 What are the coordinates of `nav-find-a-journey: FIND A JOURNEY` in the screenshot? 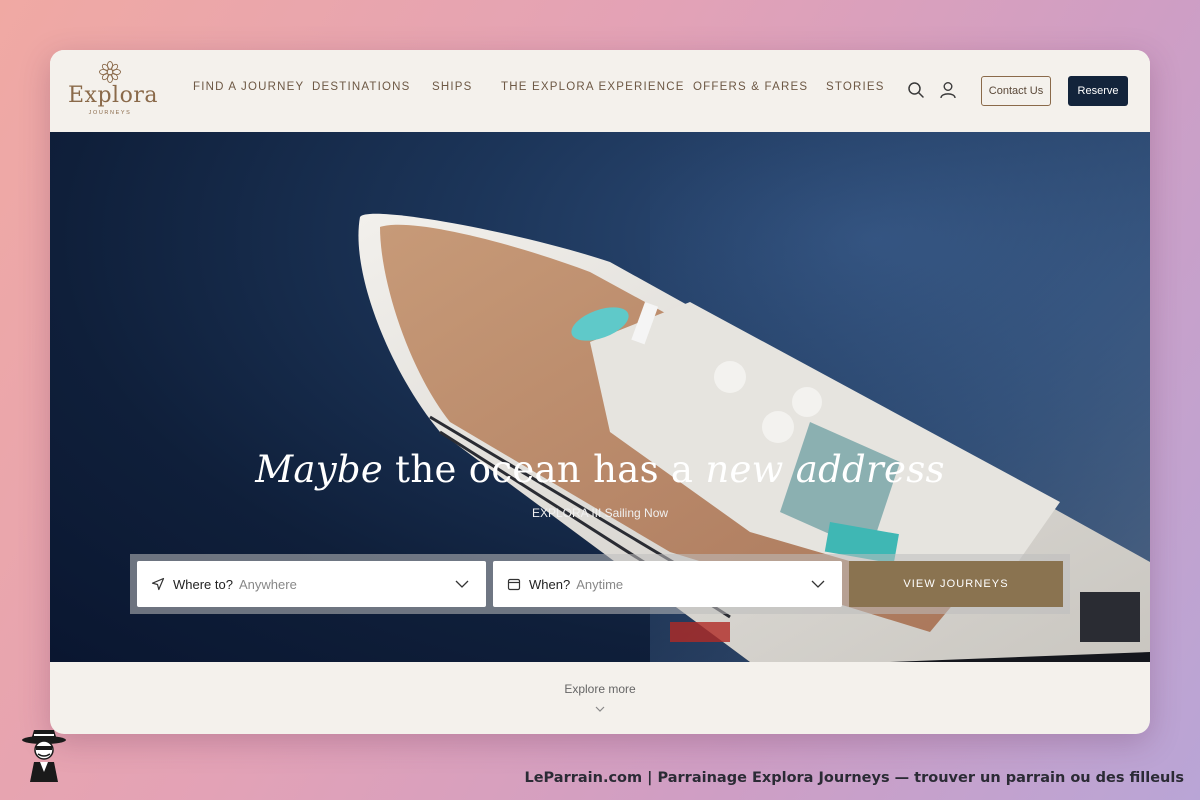 It's located at (248, 87).